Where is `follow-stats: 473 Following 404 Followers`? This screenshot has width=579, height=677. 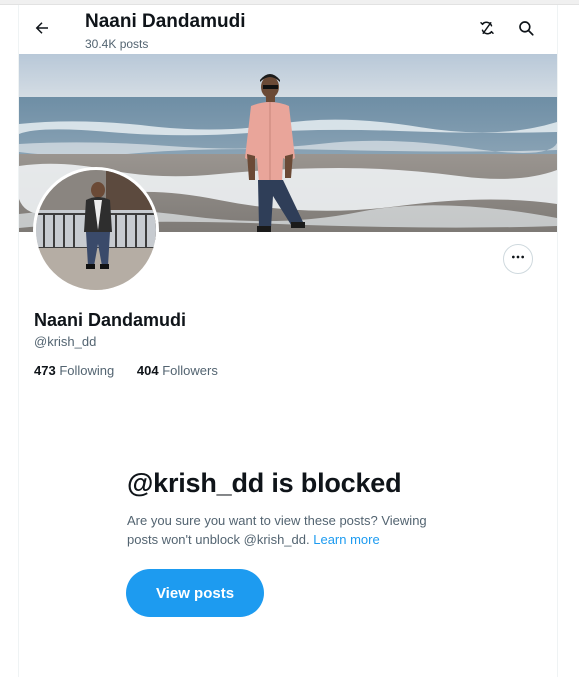 follow-stats: 473 Following 404 Followers is located at coordinates (135, 370).